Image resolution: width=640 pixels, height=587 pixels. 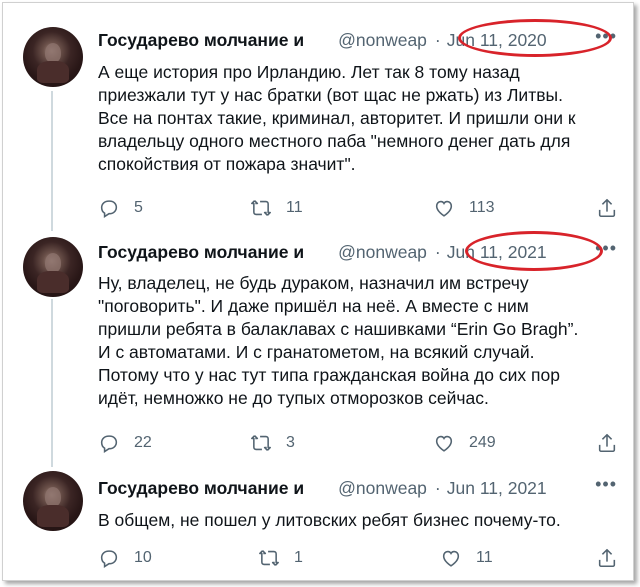 I want to click on retweet-button: 1, so click(x=280, y=558).